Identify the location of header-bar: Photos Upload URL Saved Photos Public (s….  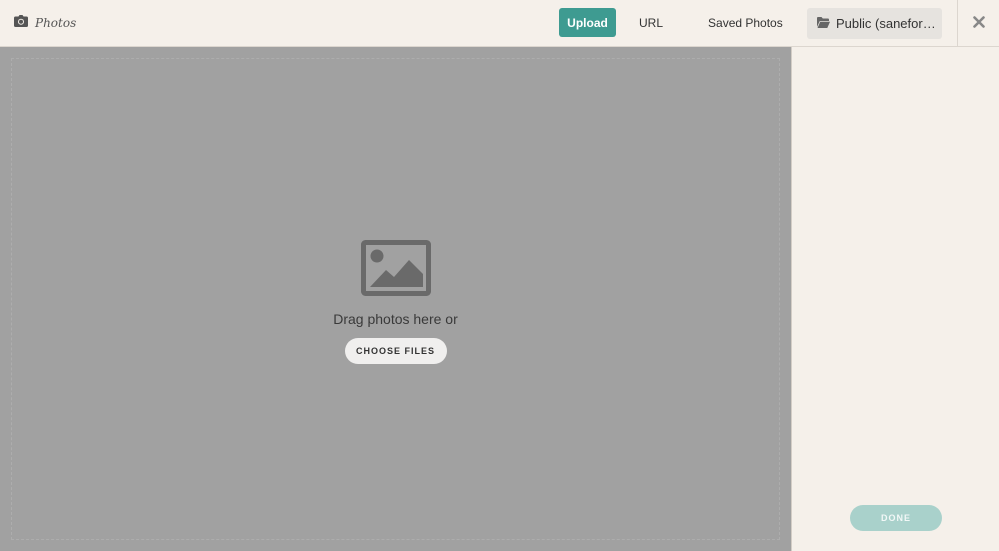
(499, 23).